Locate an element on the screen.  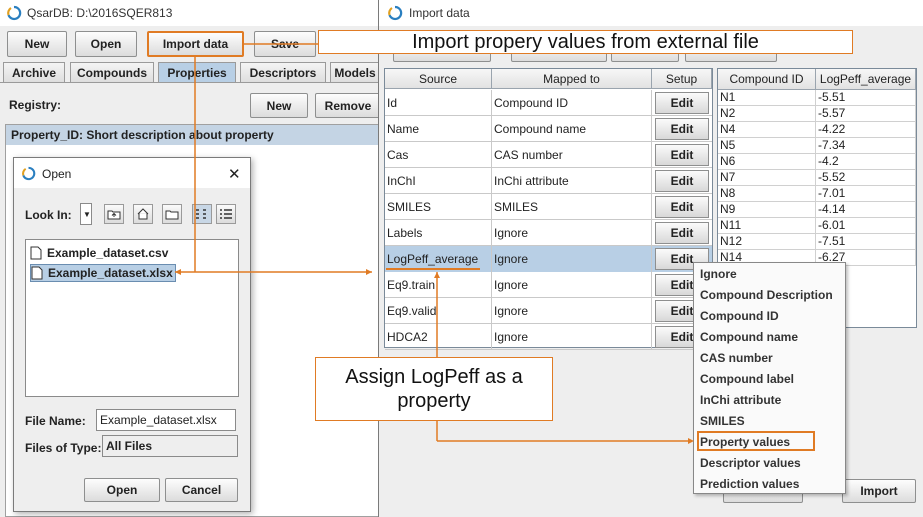
assign-annotation-callout: Assign LogPeff as a property is located at coordinates (434, 389).